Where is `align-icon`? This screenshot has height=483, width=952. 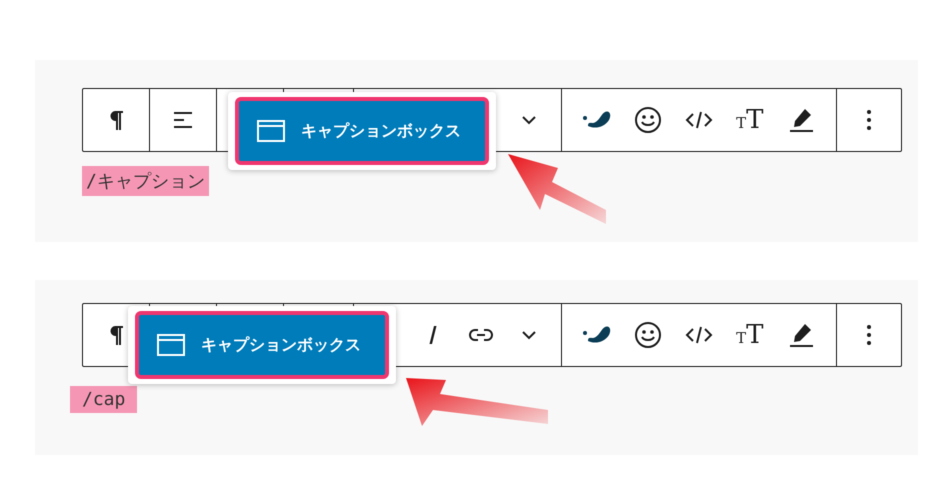
align-icon is located at coordinates (183, 120).